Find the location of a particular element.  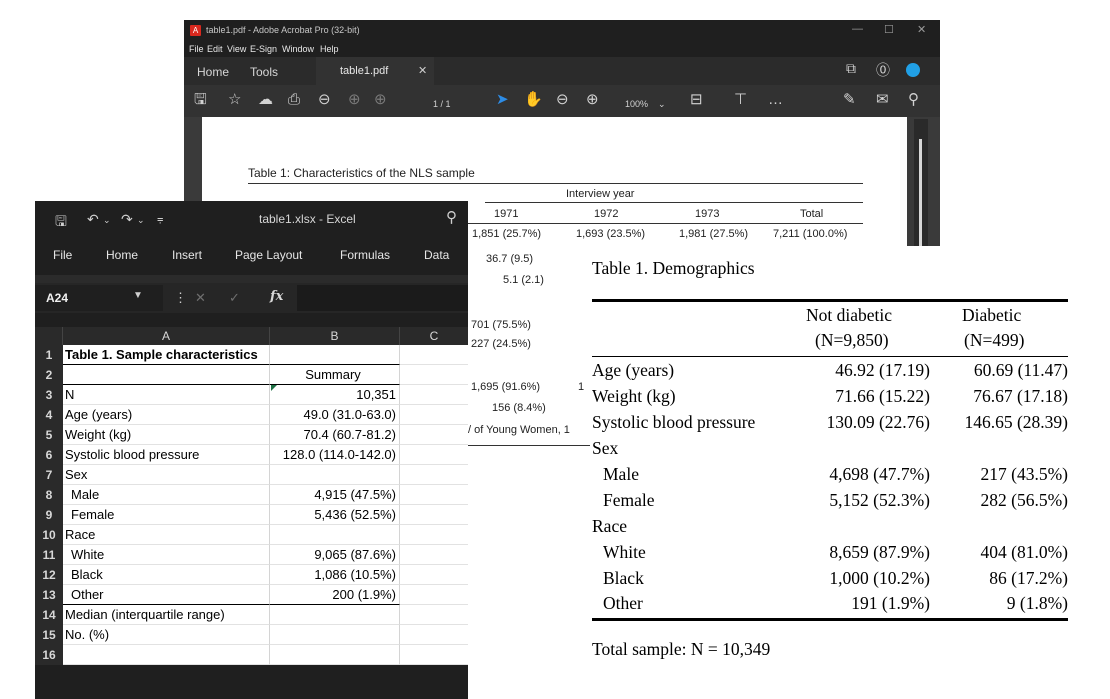

ribbon-tab-insert: Insert is located at coordinates (187, 255).